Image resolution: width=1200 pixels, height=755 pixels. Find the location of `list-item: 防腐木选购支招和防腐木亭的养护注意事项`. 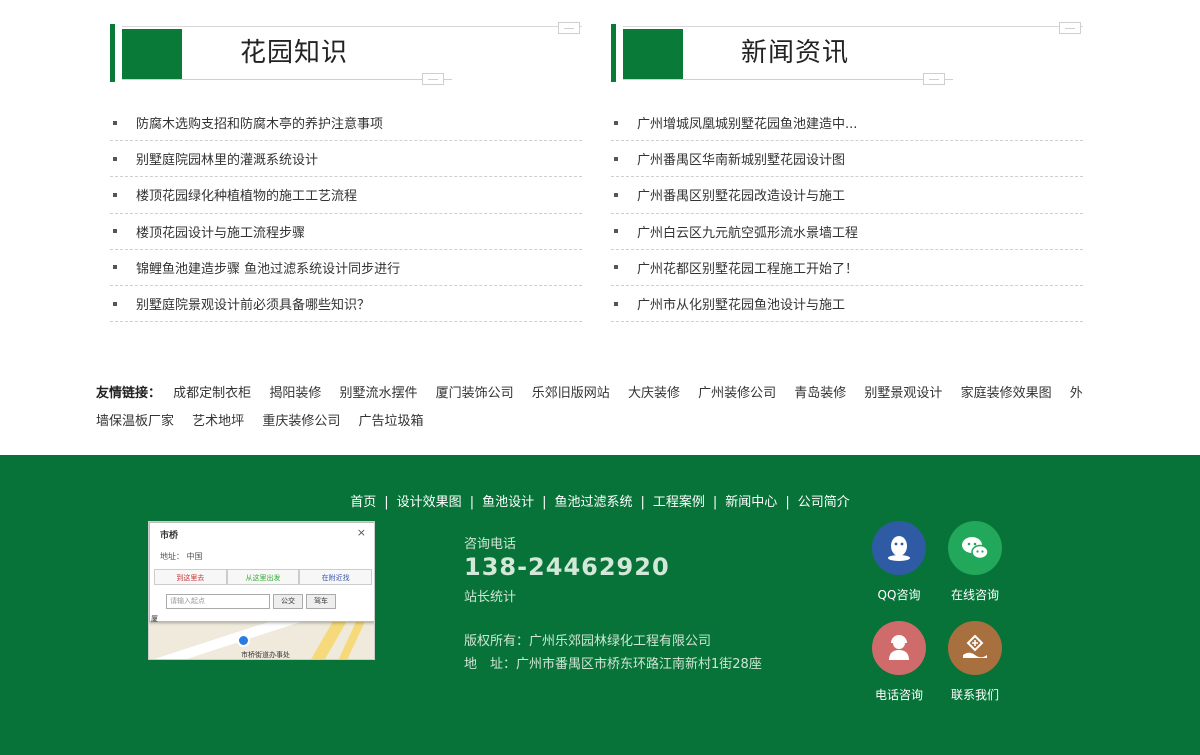

list-item: 防腐木选购支招和防腐木亭的养护注意事项 is located at coordinates (346, 123).